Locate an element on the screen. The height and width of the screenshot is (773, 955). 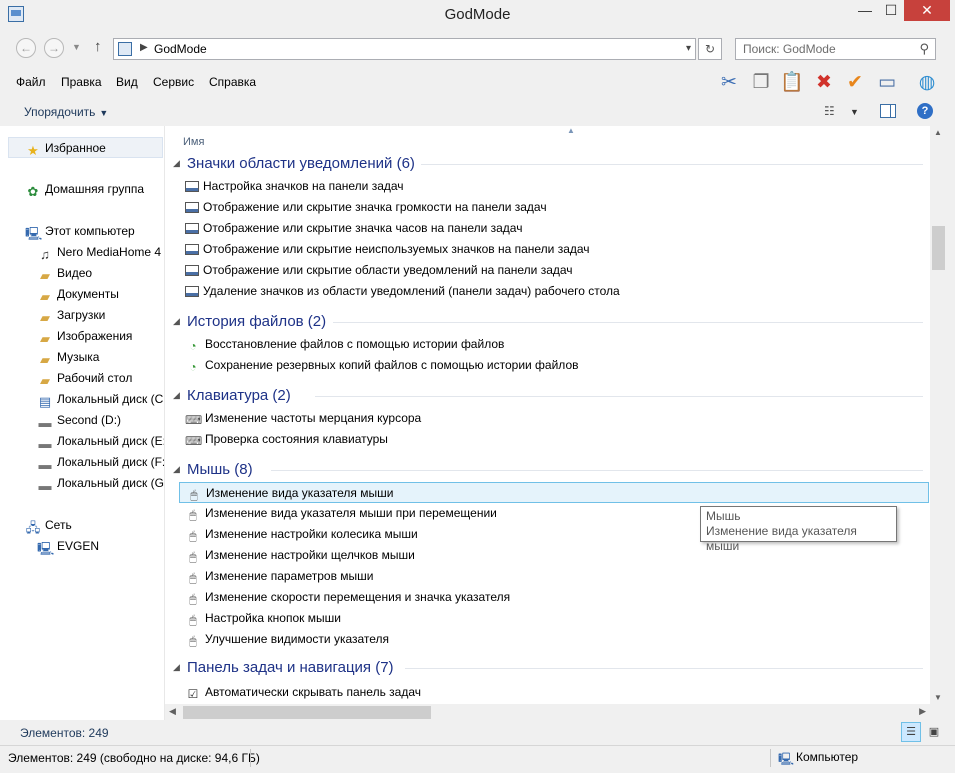
details-view-icon: ☰ is located at coordinates (911, 732).